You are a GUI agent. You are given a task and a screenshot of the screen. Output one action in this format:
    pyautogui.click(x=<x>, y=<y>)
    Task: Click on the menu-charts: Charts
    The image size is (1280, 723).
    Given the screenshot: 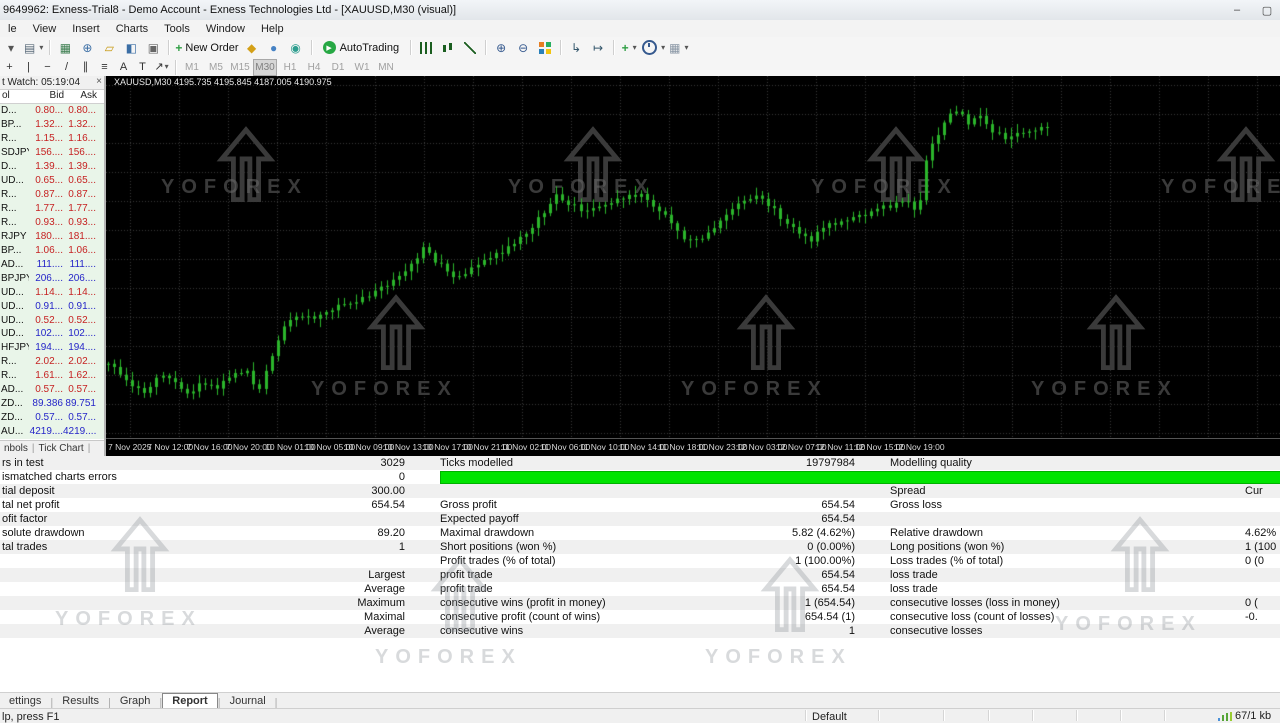 What is the action you would take?
    pyautogui.click(x=132, y=29)
    